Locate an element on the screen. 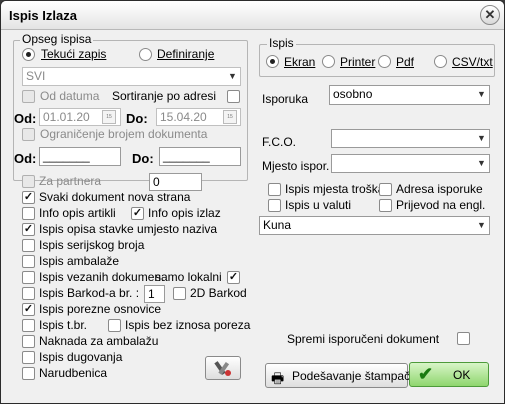 This screenshot has width=505, height=404. radio-ekran-label: Ekran is located at coordinates (300, 62).